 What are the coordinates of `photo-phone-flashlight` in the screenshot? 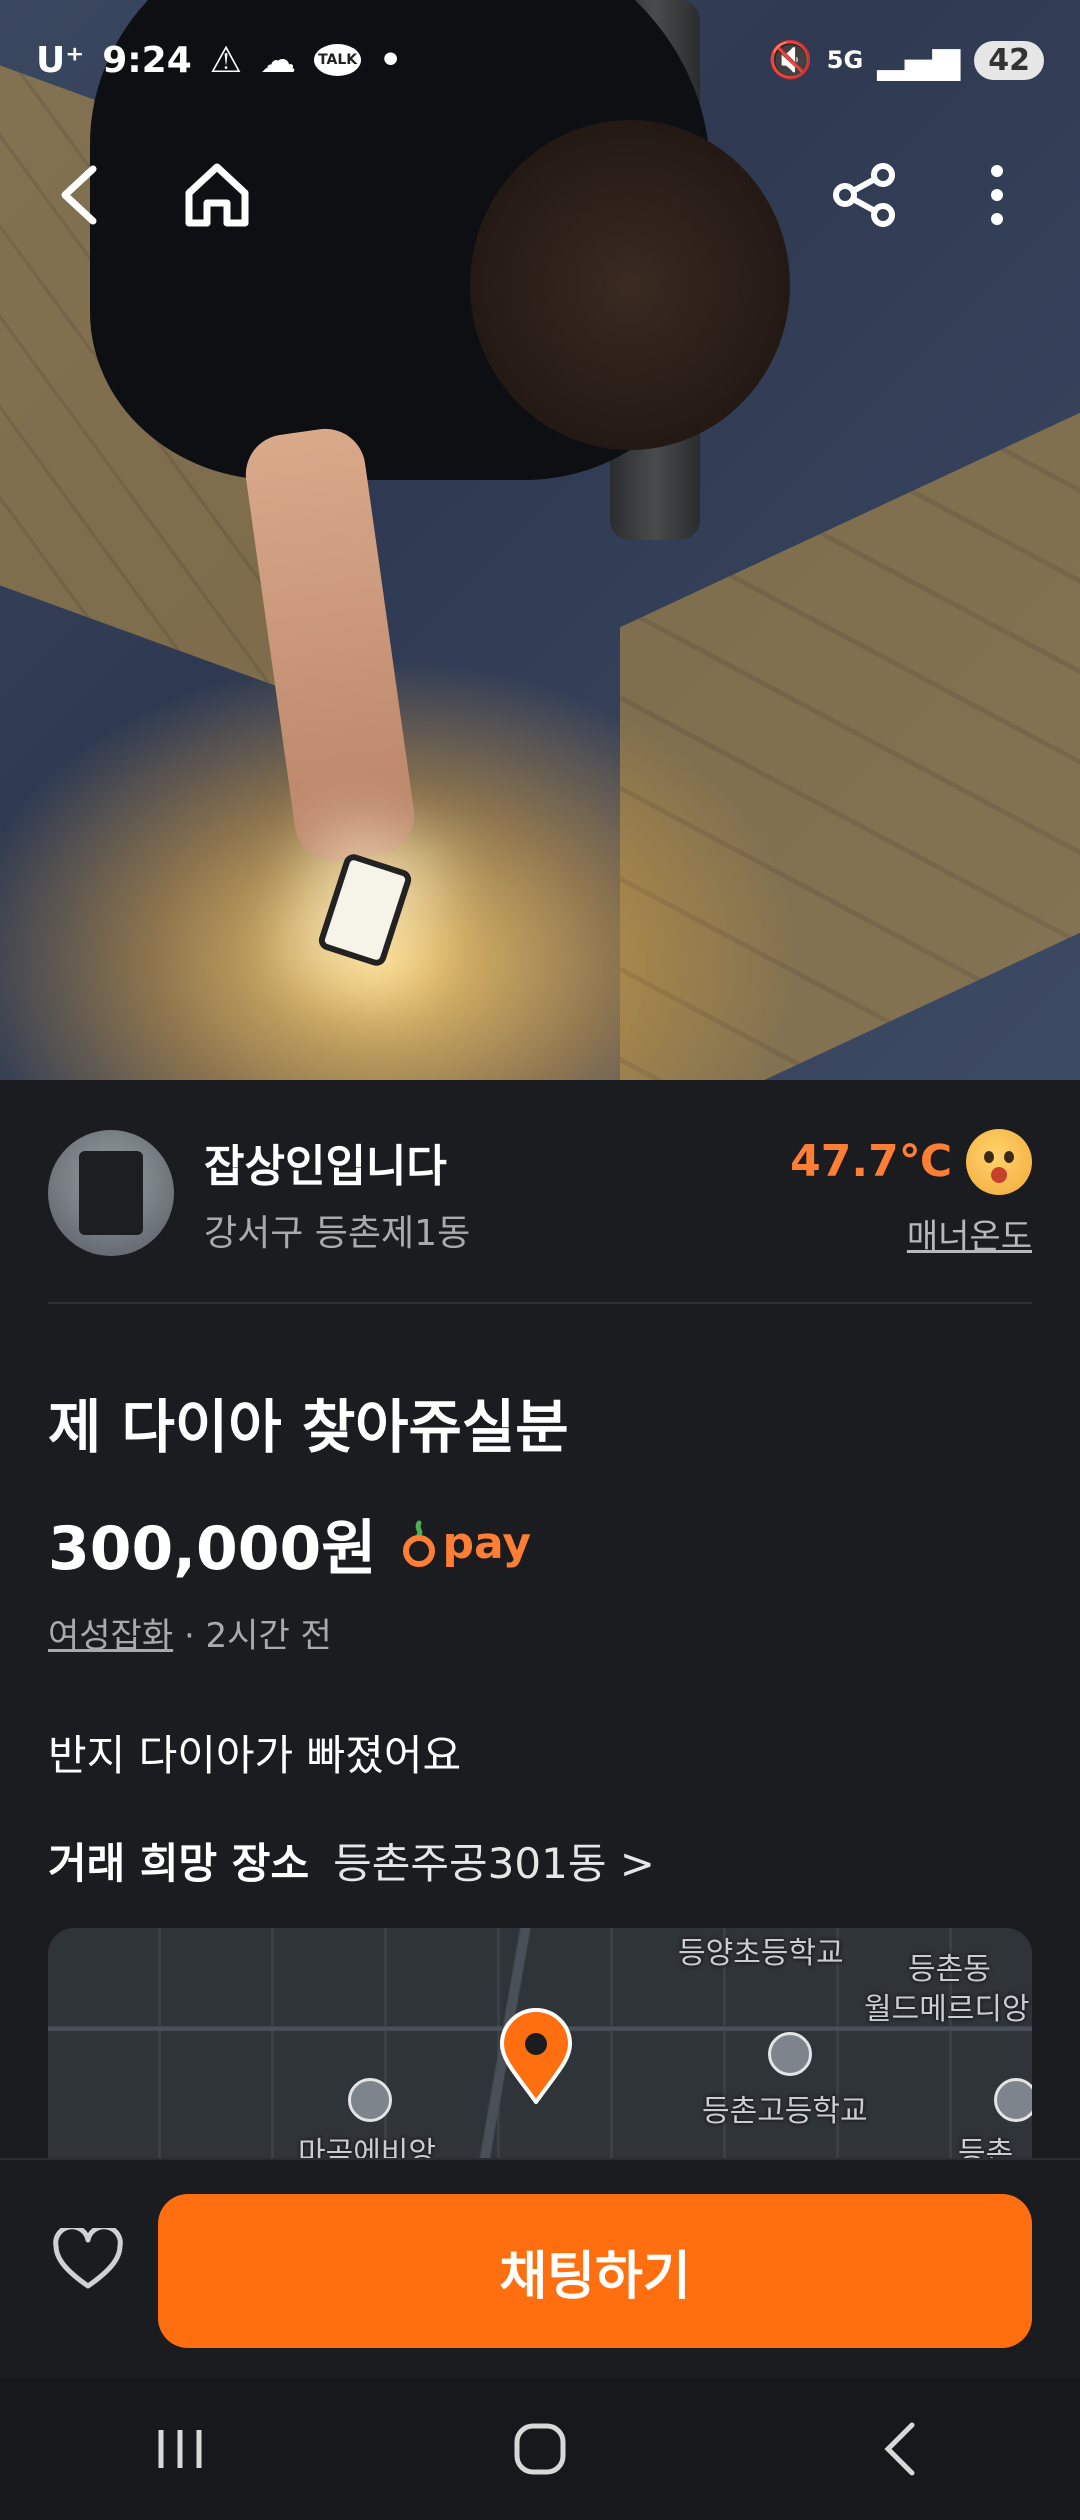 It's located at (365, 910).